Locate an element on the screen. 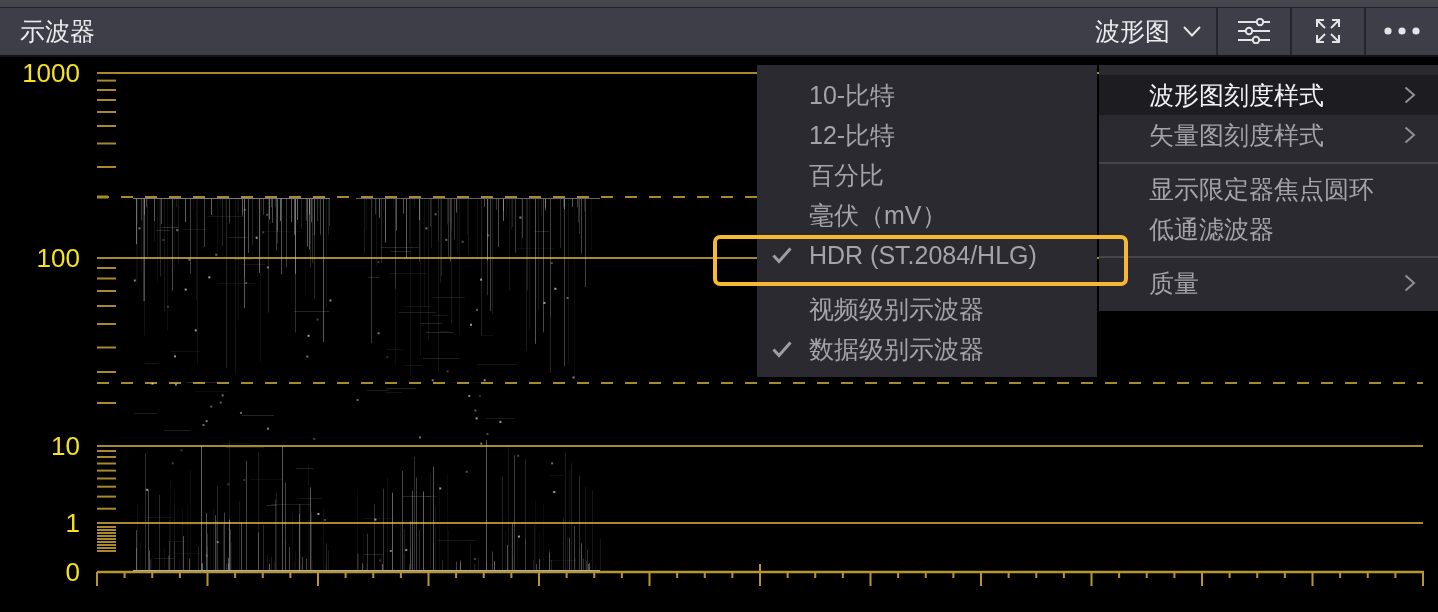 This screenshot has width=1438, height=612. scale-label: 10 is located at coordinates (65, 446).